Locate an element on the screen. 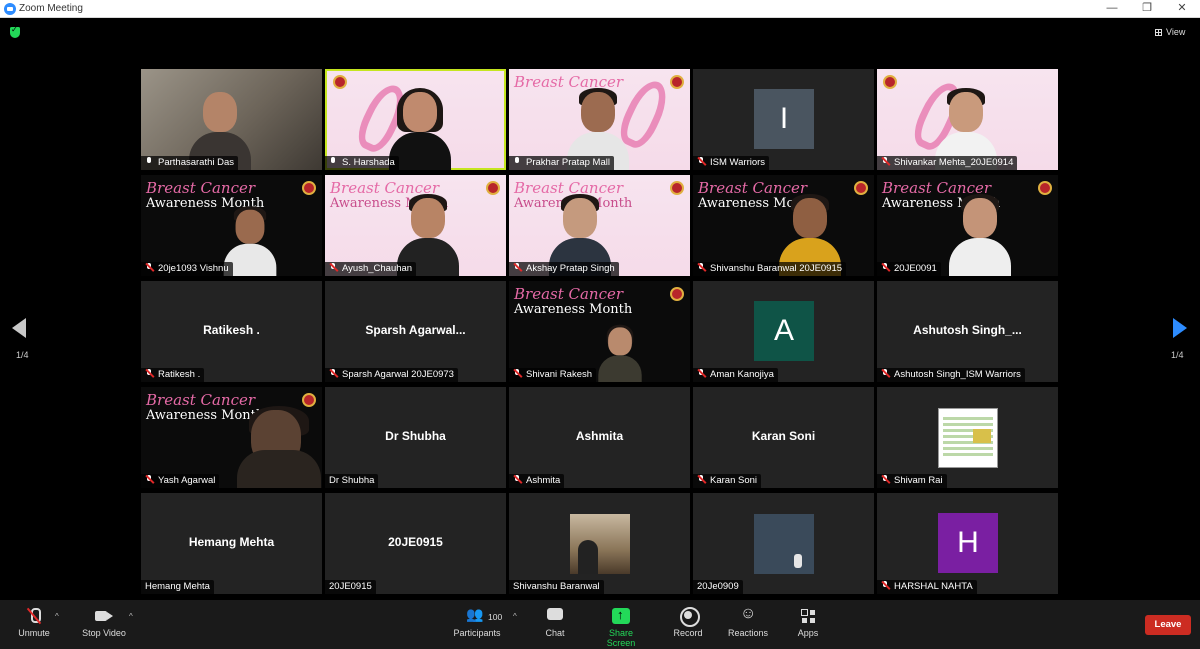 This screenshot has height=649, width=1200. view-button: View is located at coordinates (1170, 32).